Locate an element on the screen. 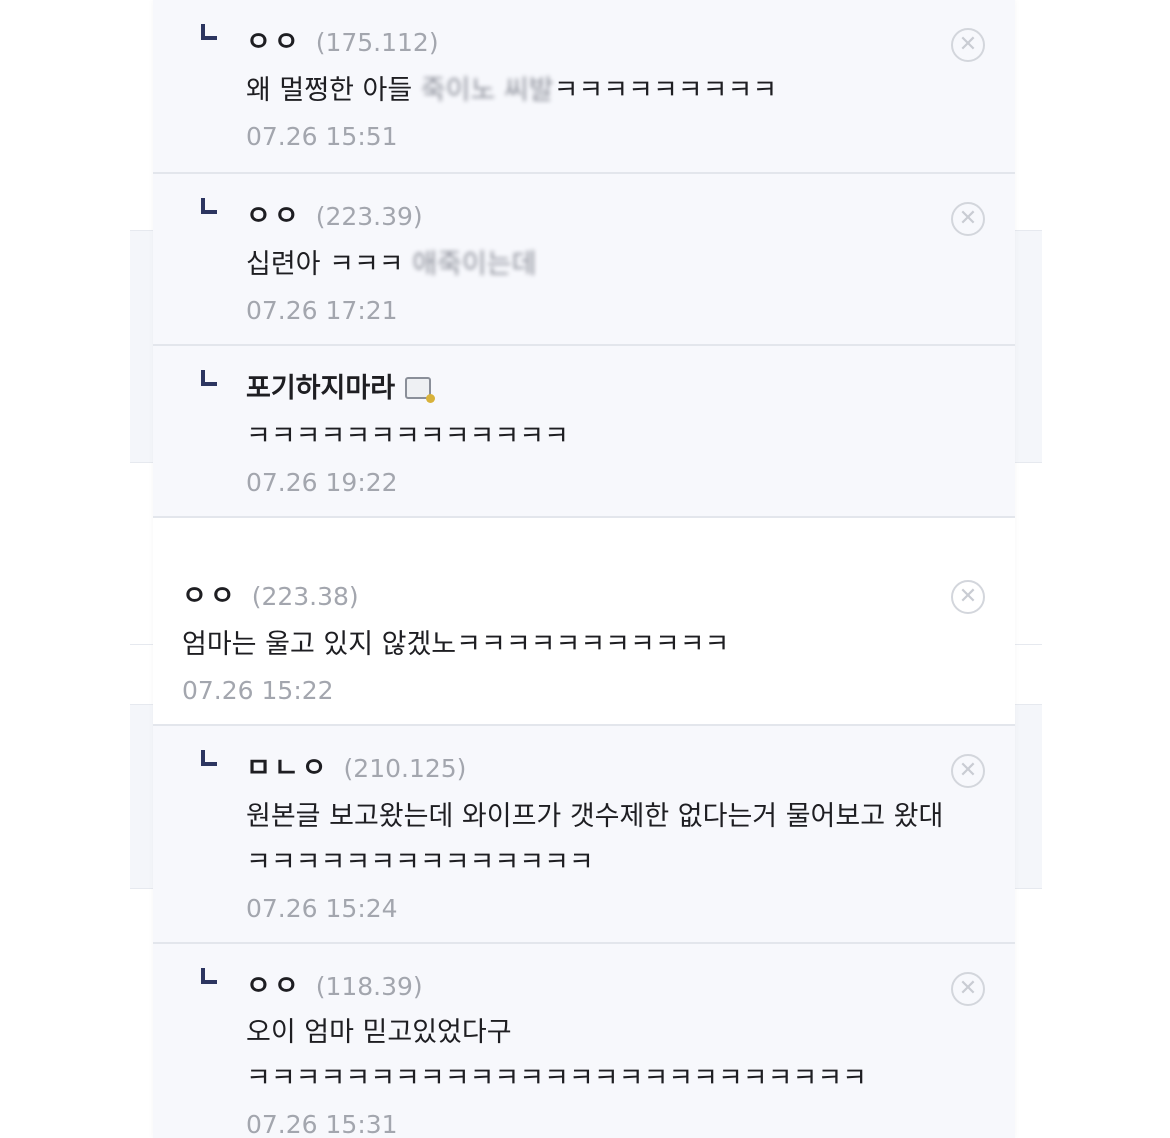  comment-header: 포기하지마라 is located at coordinates (341, 385).